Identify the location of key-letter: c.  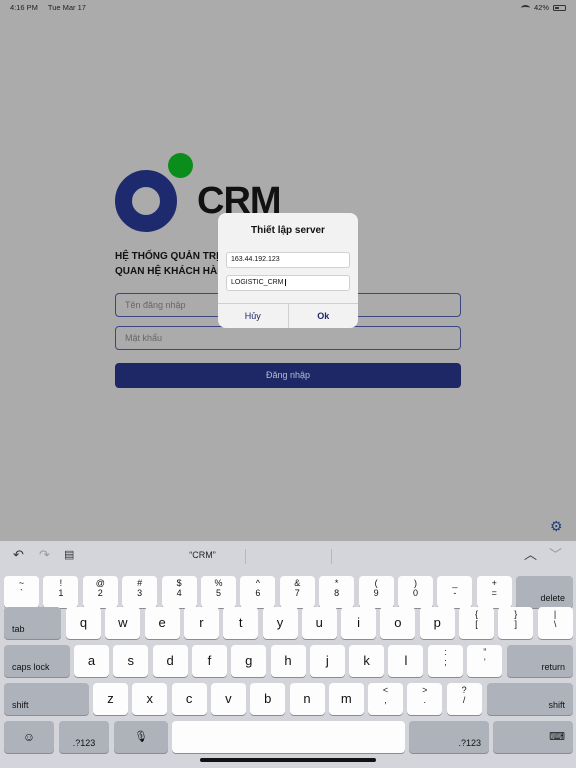
(189, 699).